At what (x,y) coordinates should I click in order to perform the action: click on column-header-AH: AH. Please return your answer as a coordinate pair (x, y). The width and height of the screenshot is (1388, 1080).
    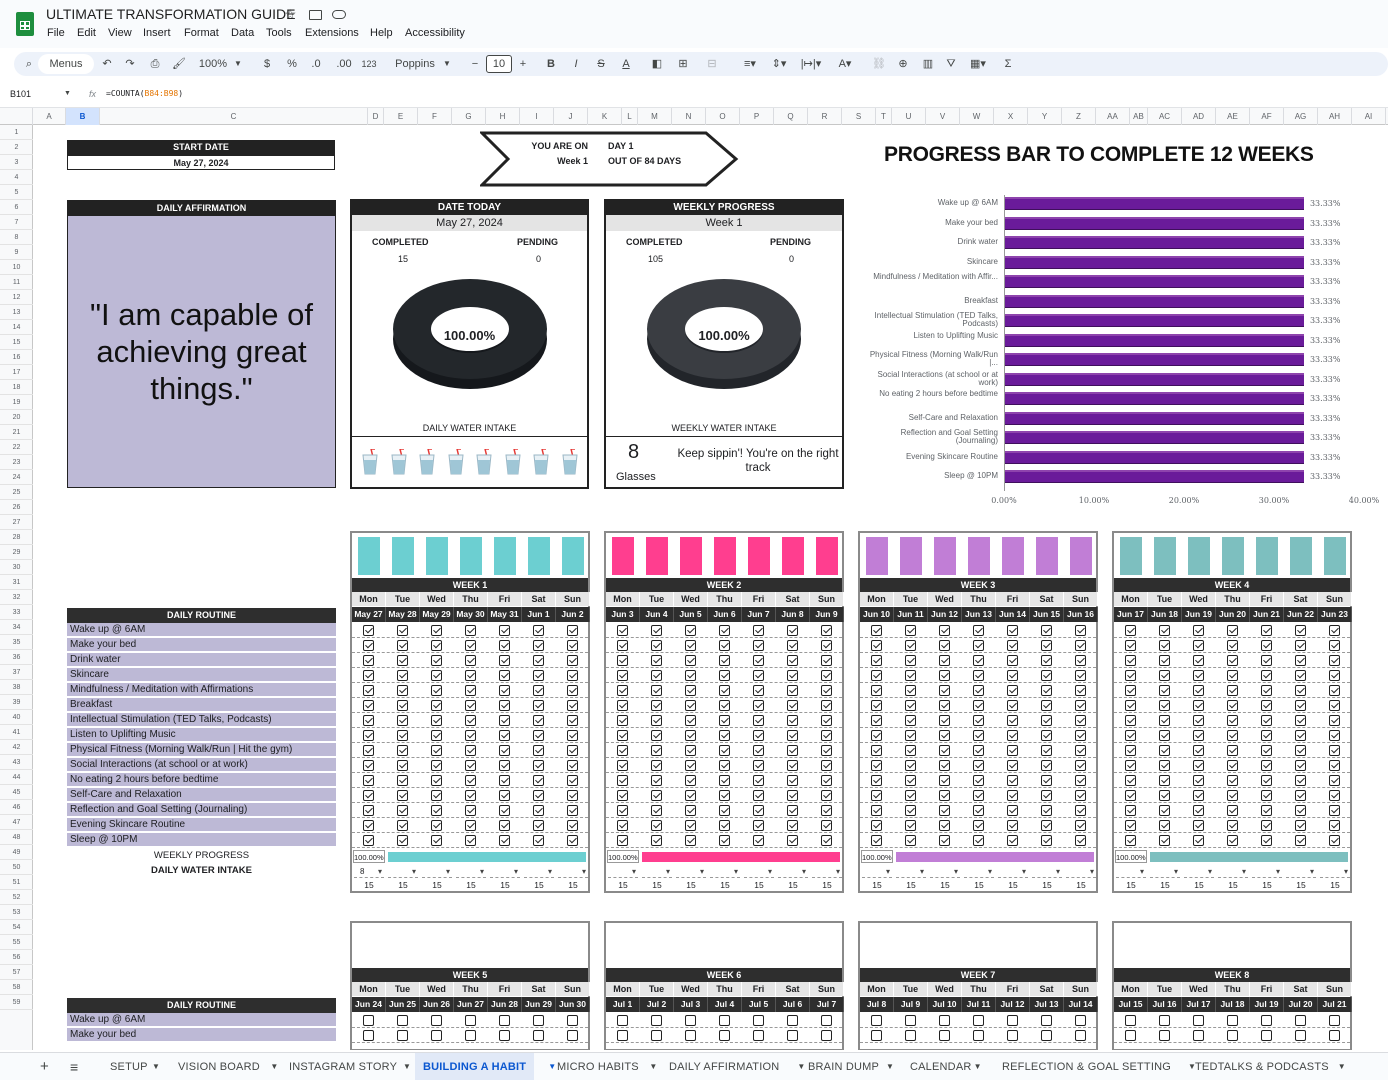
    Looking at the image, I should click on (1335, 116).